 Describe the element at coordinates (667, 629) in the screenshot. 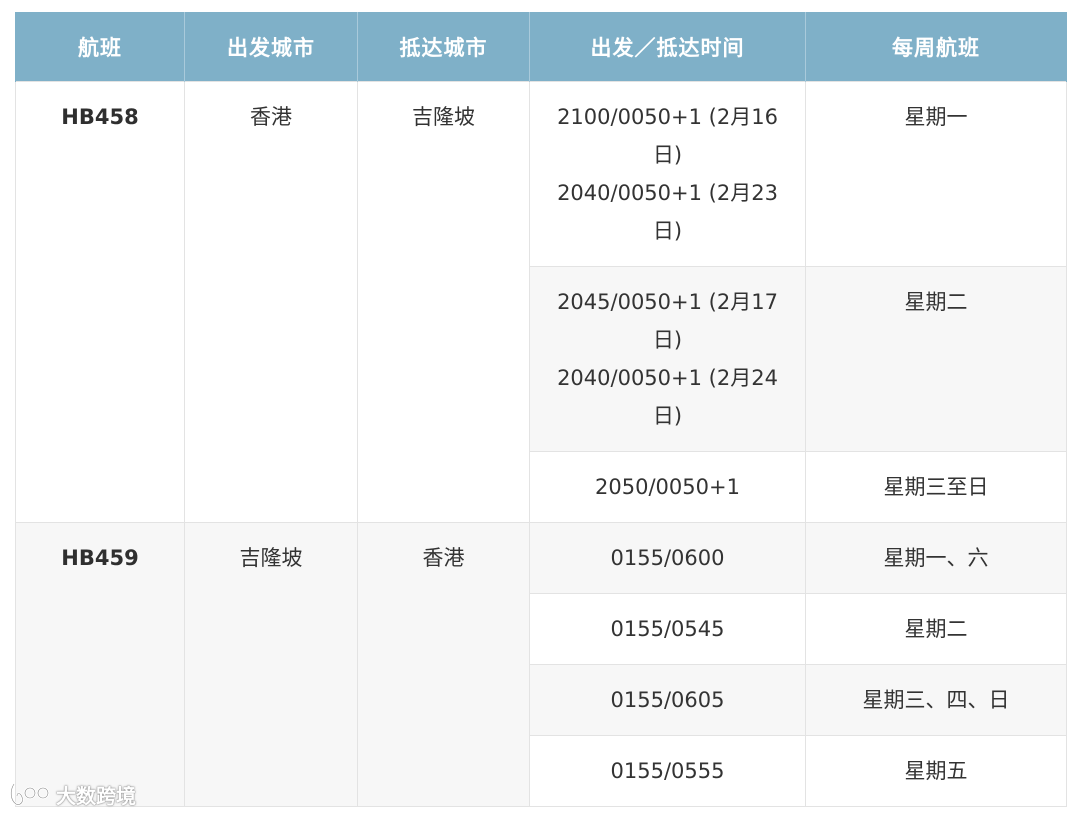

I see `time-cell: 0155/0545` at that location.